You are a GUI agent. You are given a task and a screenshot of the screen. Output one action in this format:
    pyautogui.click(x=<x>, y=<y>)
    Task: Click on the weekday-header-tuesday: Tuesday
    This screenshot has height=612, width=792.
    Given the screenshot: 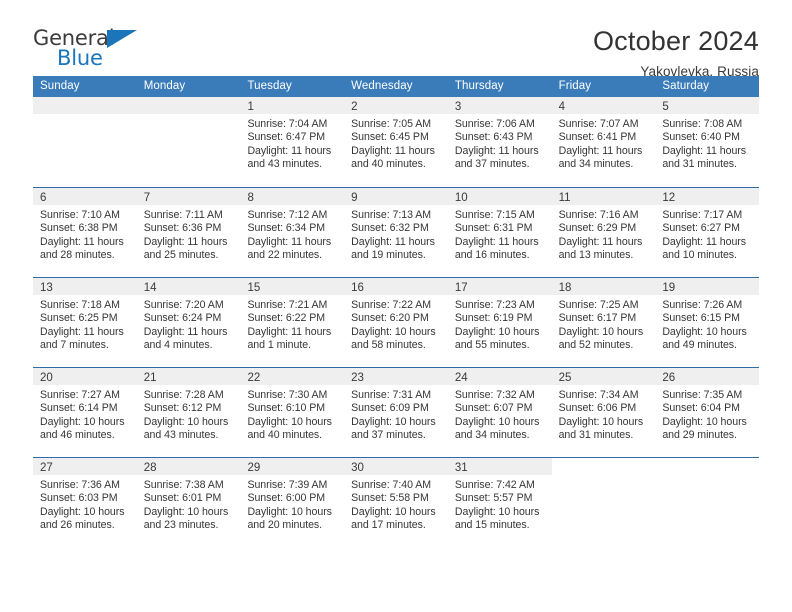 What is the action you would take?
    pyautogui.click(x=269, y=86)
    